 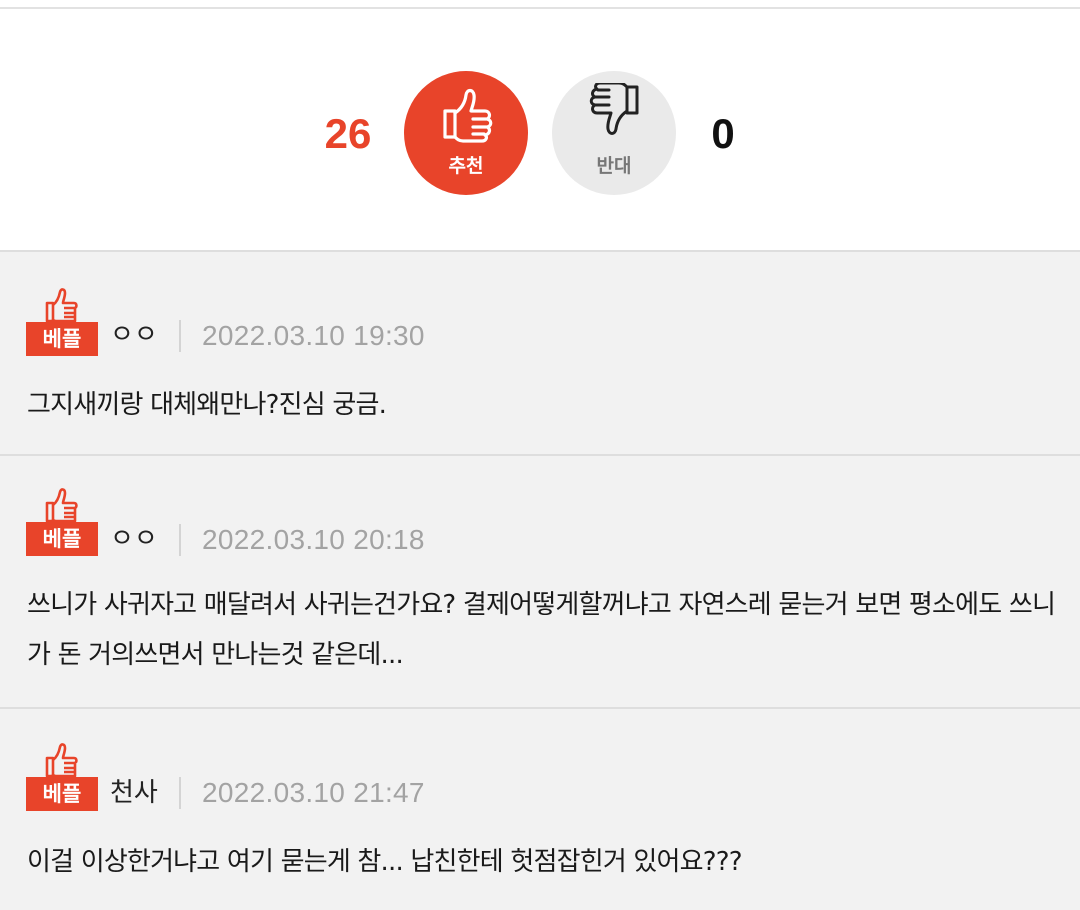 I want to click on comment-text: 이걸 이상한거냐고 여기 묻는게 참... 납친한테 헛점잡힌거 있어요???, so click(x=385, y=862).